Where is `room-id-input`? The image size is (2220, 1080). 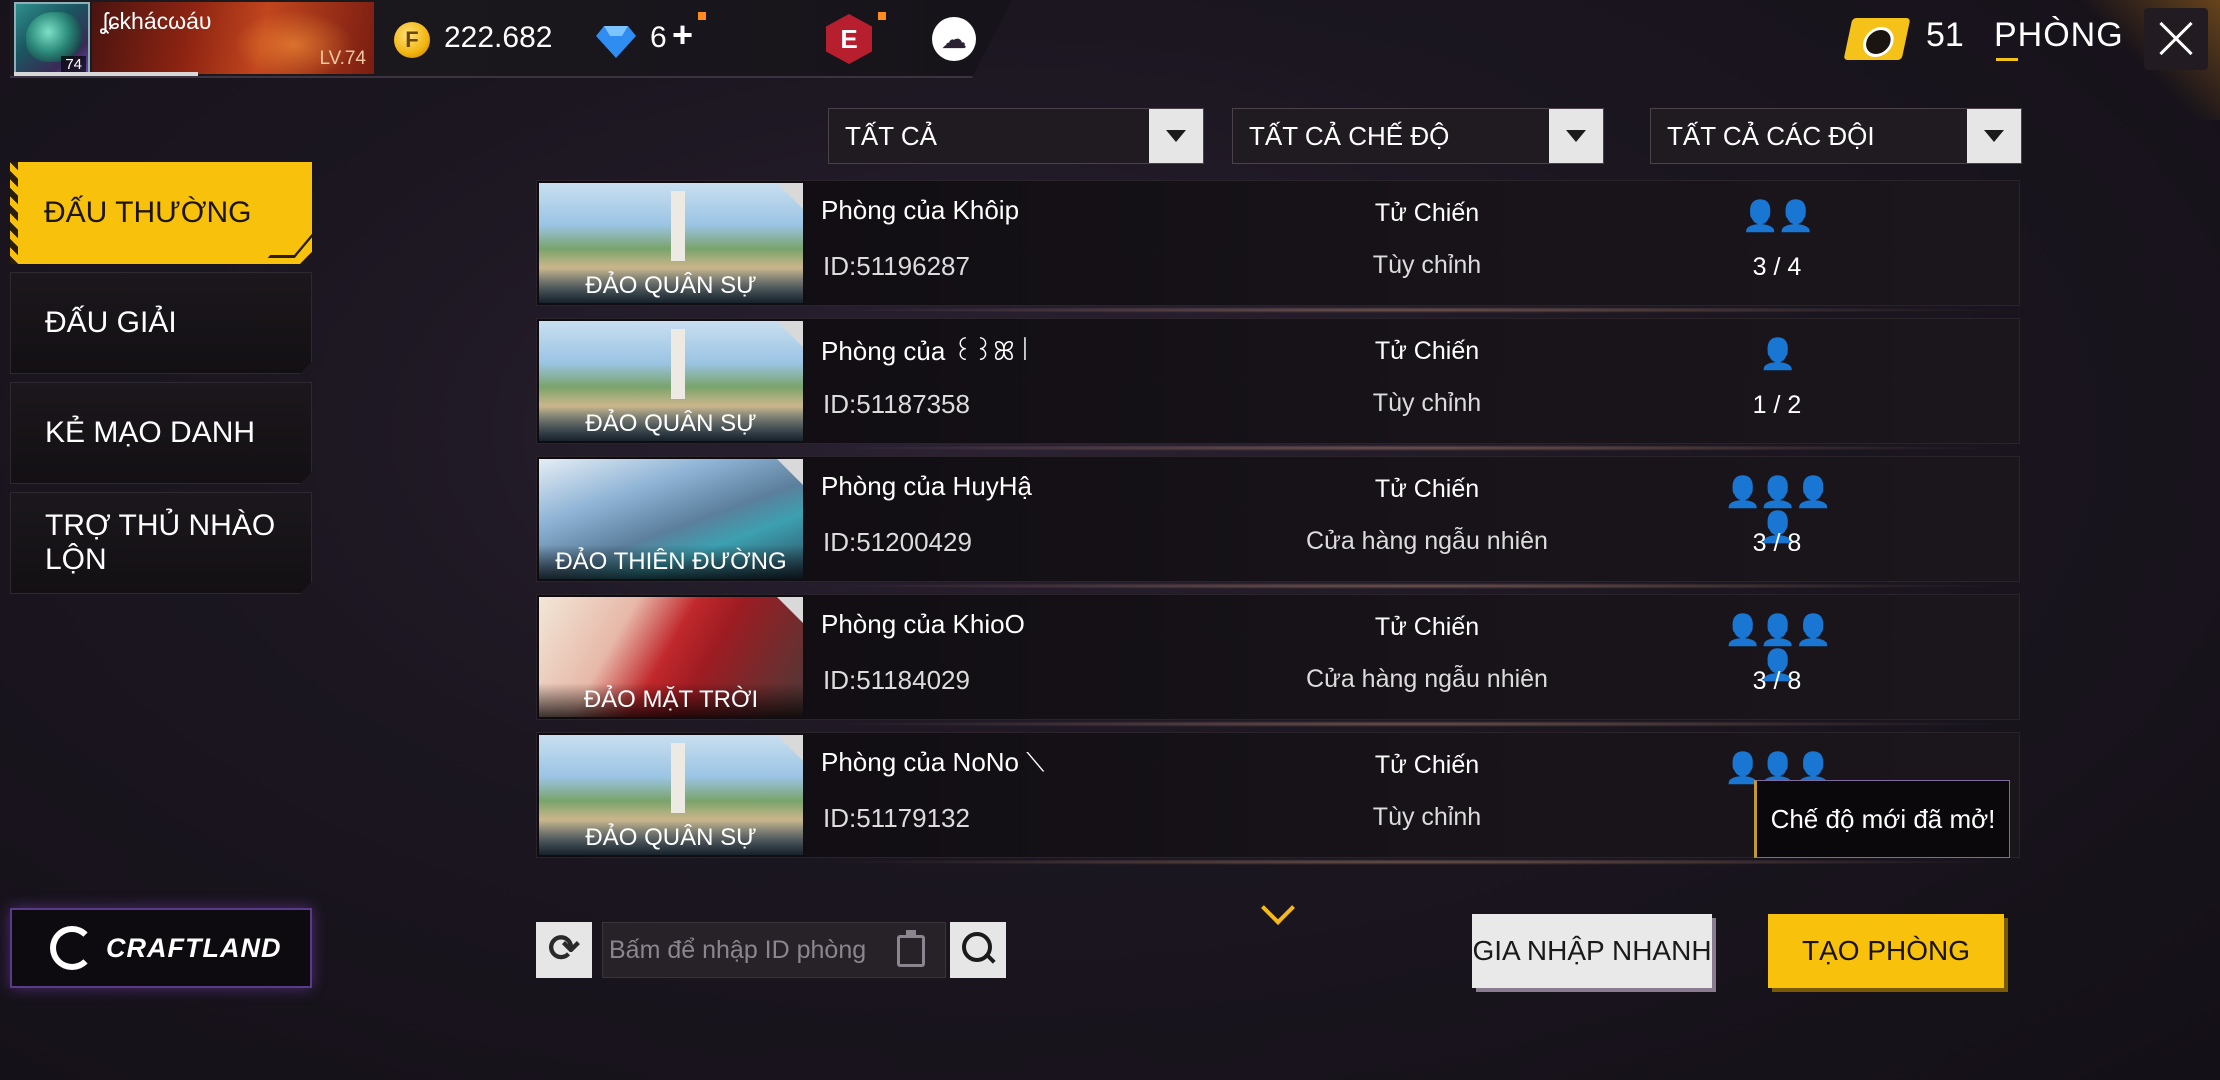 room-id-input is located at coordinates (743, 950).